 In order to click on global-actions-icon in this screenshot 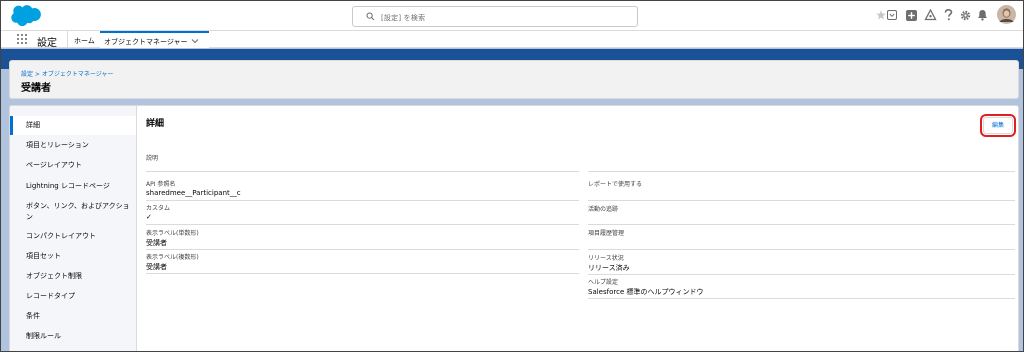, I will do `click(911, 15)`.